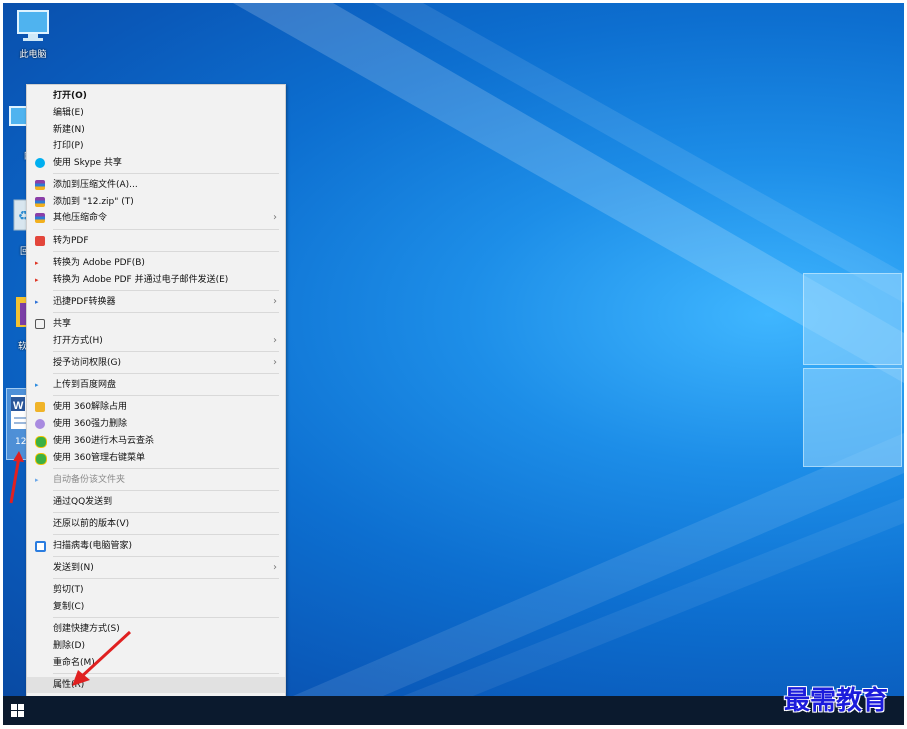 The height and width of the screenshot is (729, 907). I want to click on folder-icon, so click(40, 407).